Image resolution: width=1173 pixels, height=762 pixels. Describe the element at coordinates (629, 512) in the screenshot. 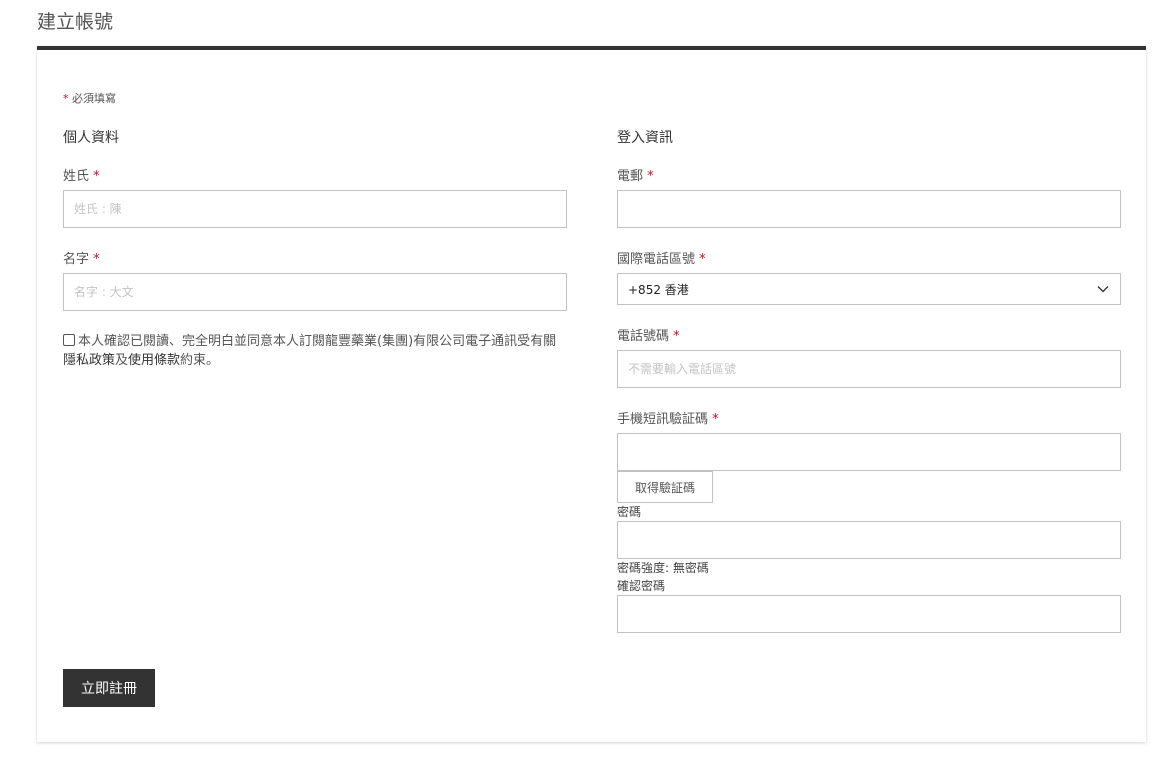

I see `password-label: 密碼` at that location.